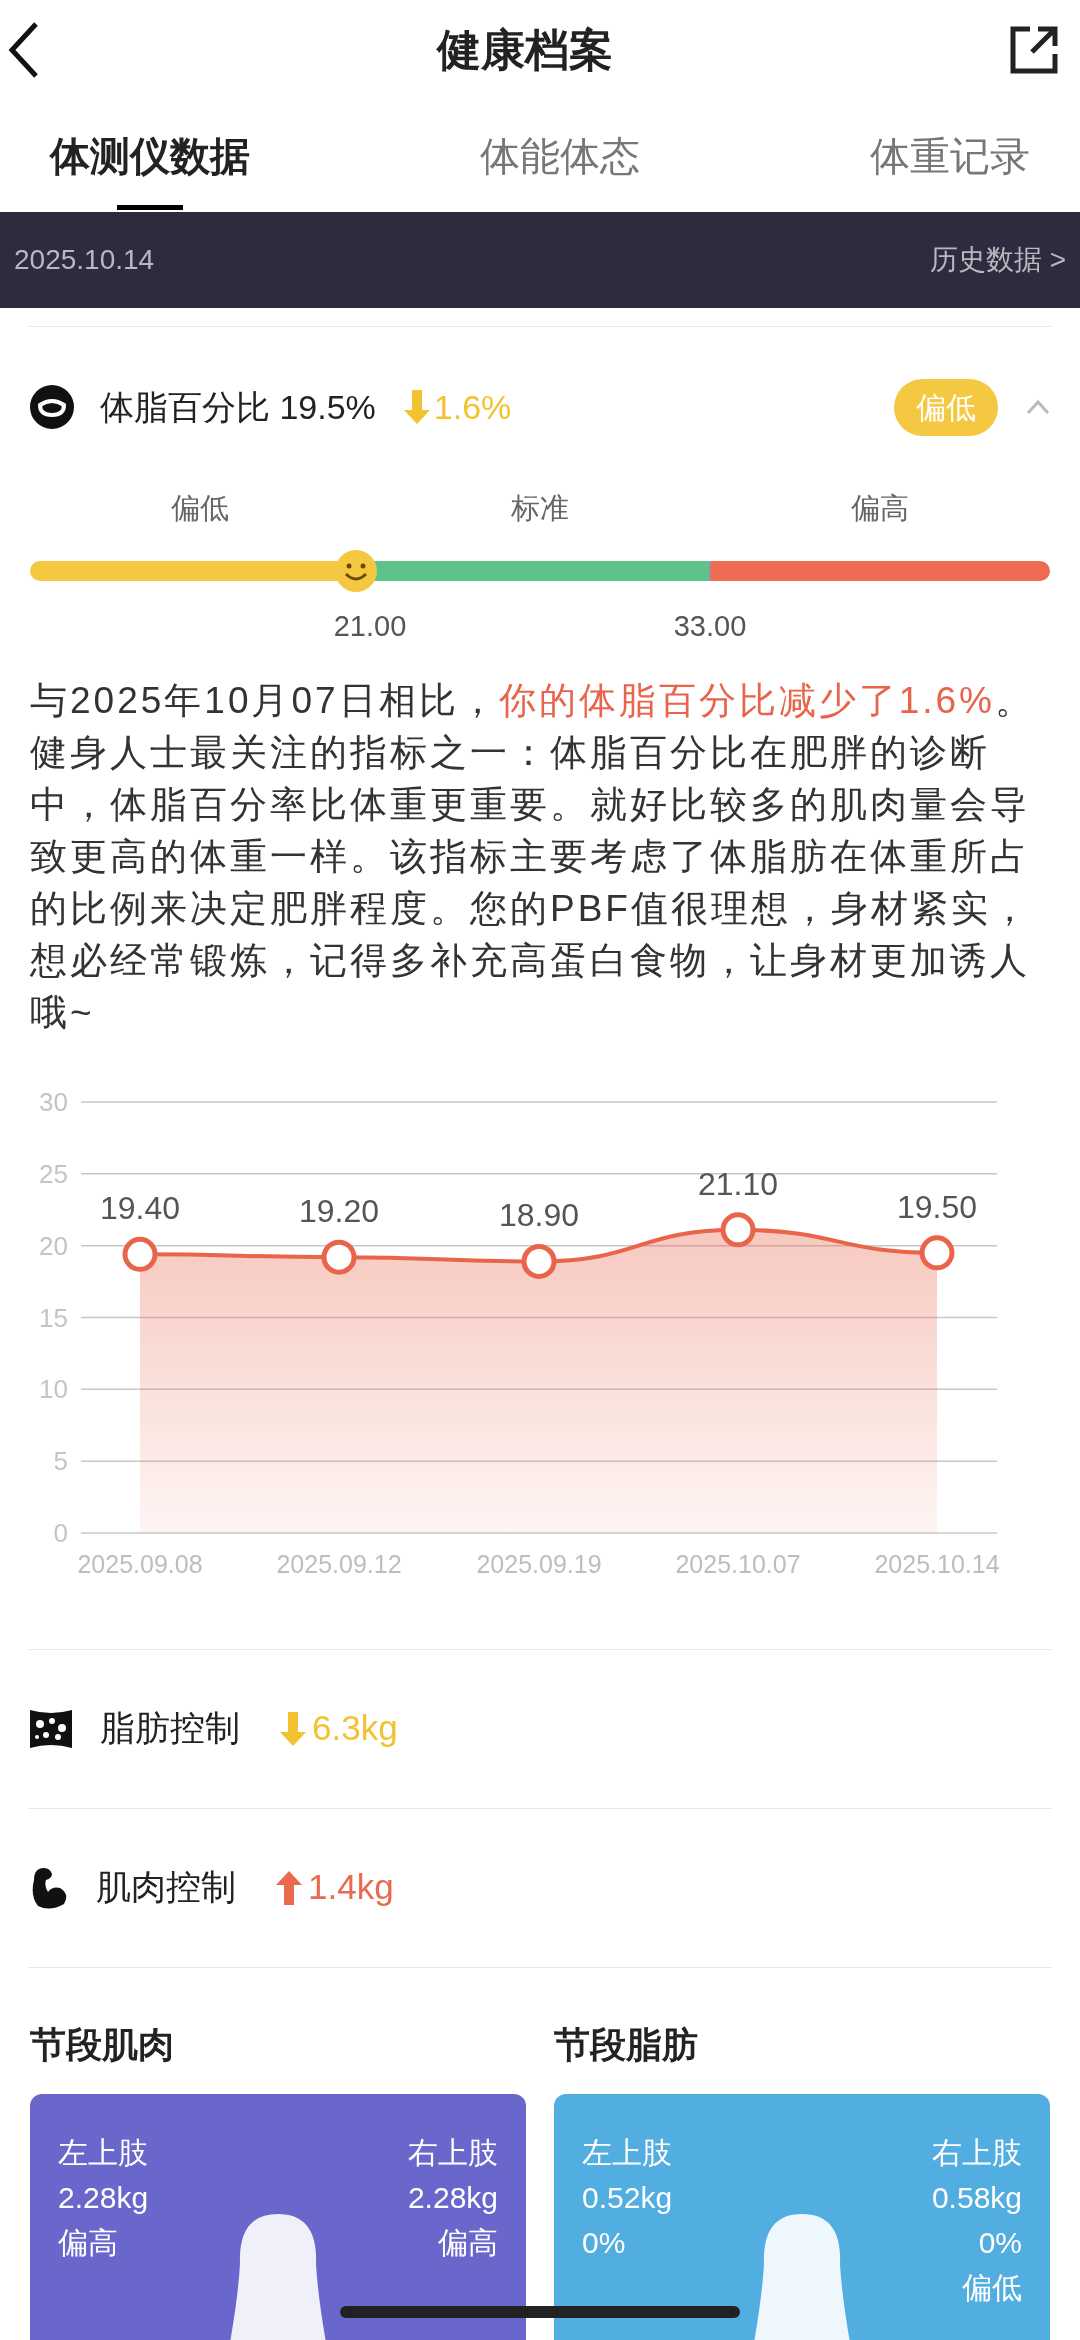  I want to click on up-arrow-icon, so click(289, 1887).